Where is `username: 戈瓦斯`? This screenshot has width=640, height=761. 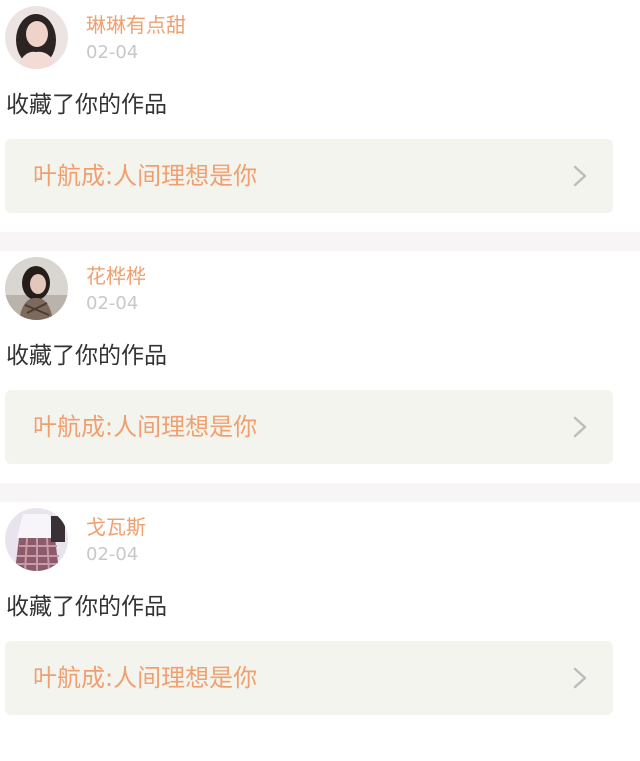 username: 戈瓦斯 is located at coordinates (116, 527).